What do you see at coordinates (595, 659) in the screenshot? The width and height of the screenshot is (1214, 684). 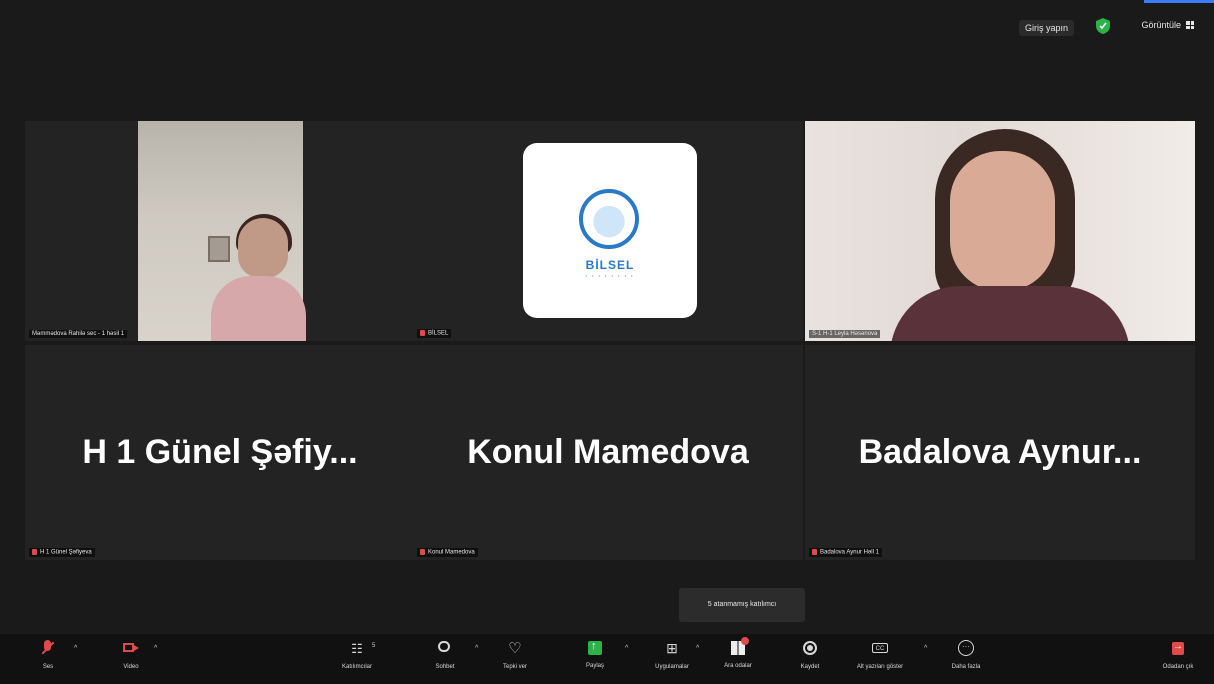 I see `share-screen-button: Paylaş` at bounding box center [595, 659].